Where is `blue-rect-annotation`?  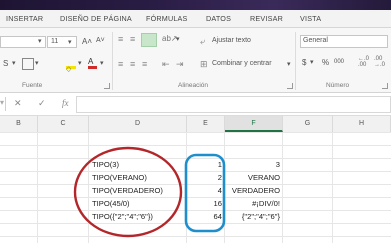 blue-rect-annotation is located at coordinates (205, 193).